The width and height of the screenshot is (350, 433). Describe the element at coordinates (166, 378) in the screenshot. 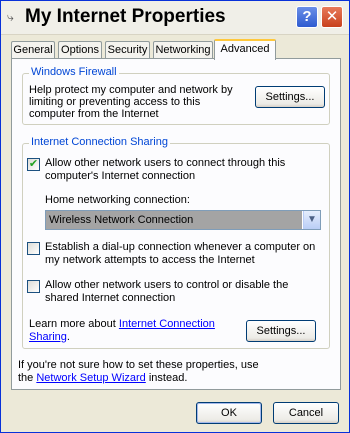

I see `footer-help-suffix: instead.` at that location.